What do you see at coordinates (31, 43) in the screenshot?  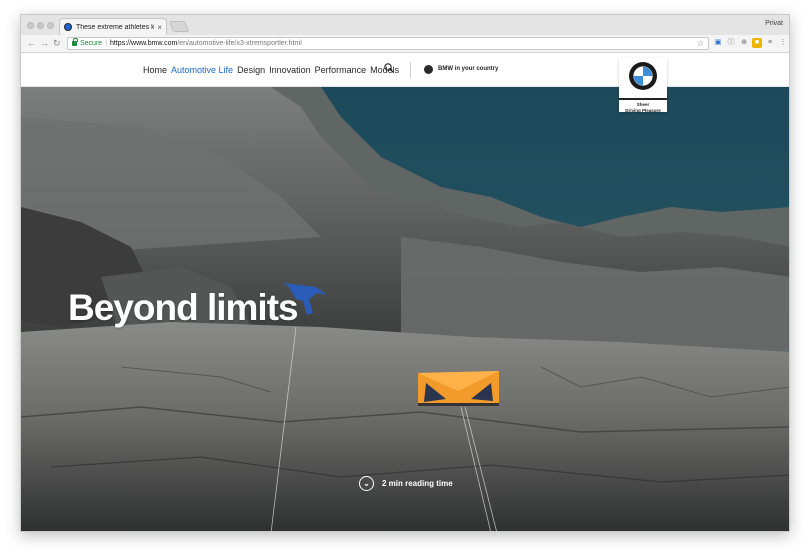 I see `back-arrow-icon: ←` at bounding box center [31, 43].